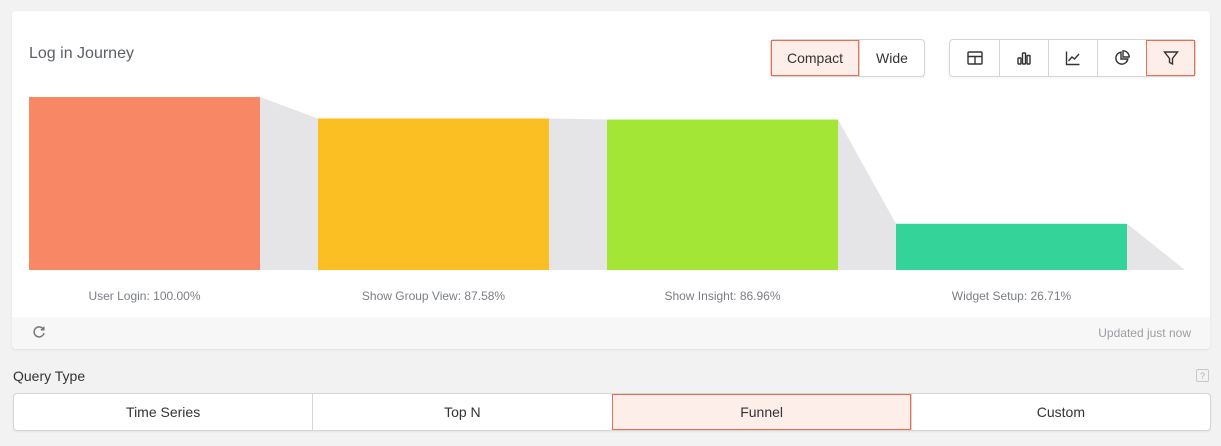 This screenshot has width=1221, height=446. Describe the element at coordinates (434, 296) in the screenshot. I see `funnel-step-label: Show Group View: 87.58%` at that location.